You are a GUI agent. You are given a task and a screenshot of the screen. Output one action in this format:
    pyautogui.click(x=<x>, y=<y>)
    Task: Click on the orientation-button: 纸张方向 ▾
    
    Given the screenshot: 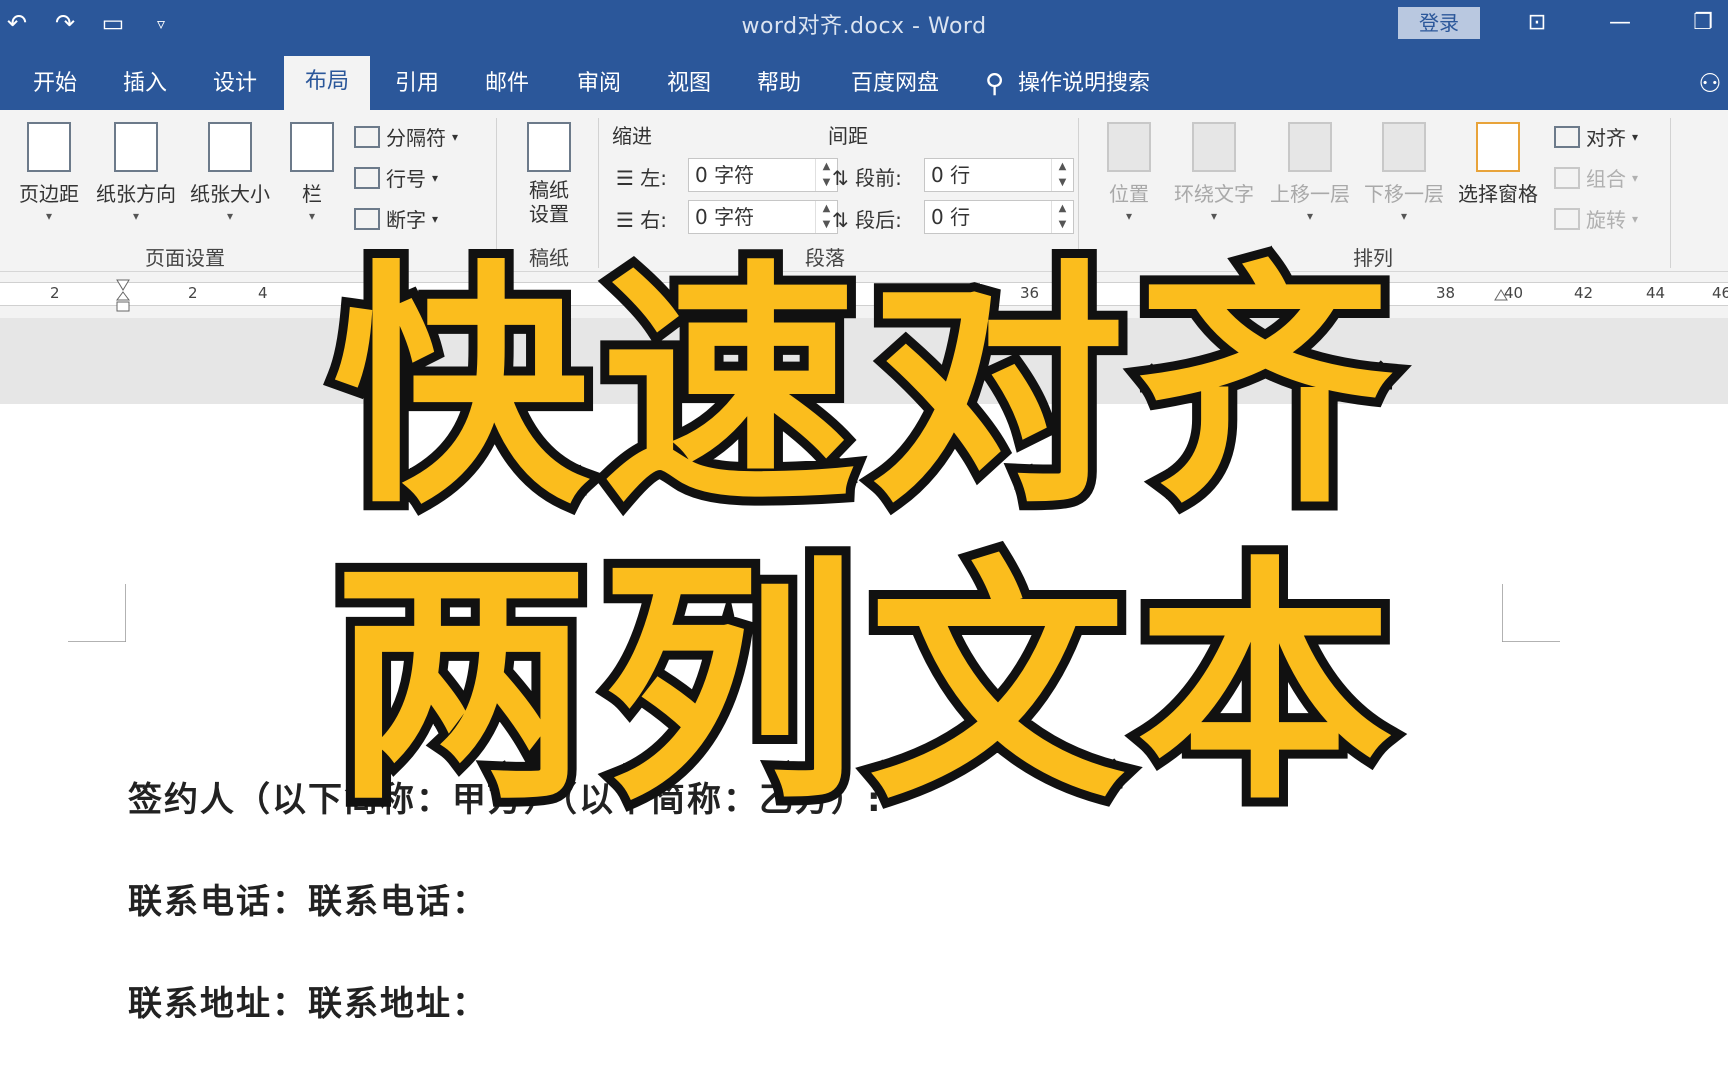 What is the action you would take?
    pyautogui.click(x=136, y=172)
    